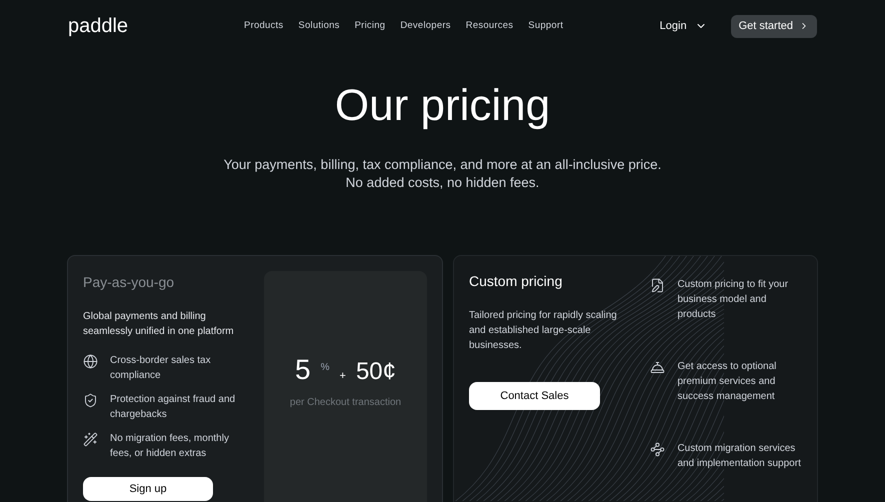  What do you see at coordinates (370, 26) in the screenshot?
I see `nav-link: Pricing` at bounding box center [370, 26].